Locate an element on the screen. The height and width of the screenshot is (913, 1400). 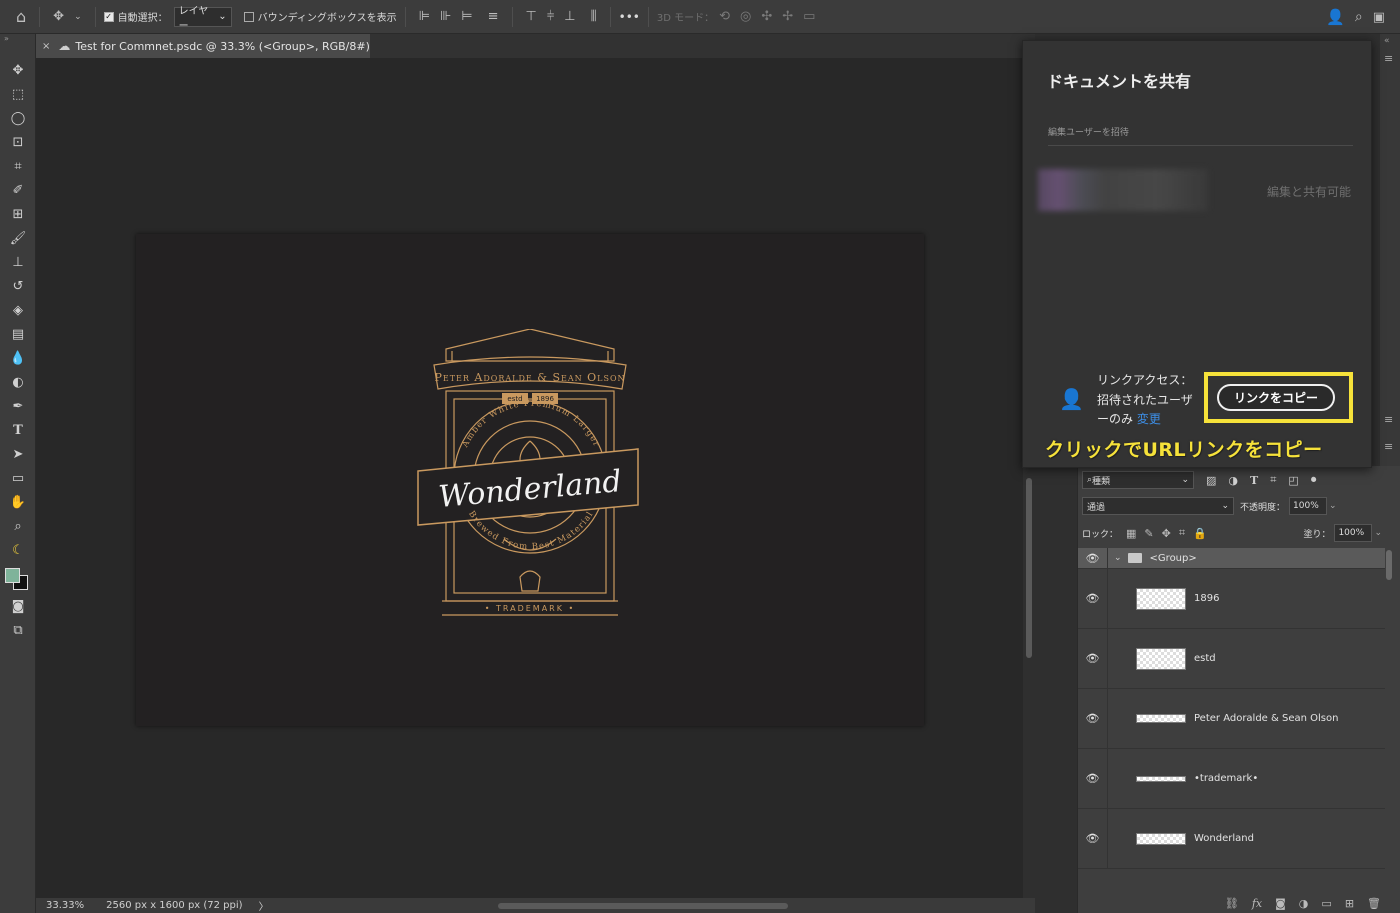
auto-select-checkbox: ✓ is located at coordinates (108, 16).